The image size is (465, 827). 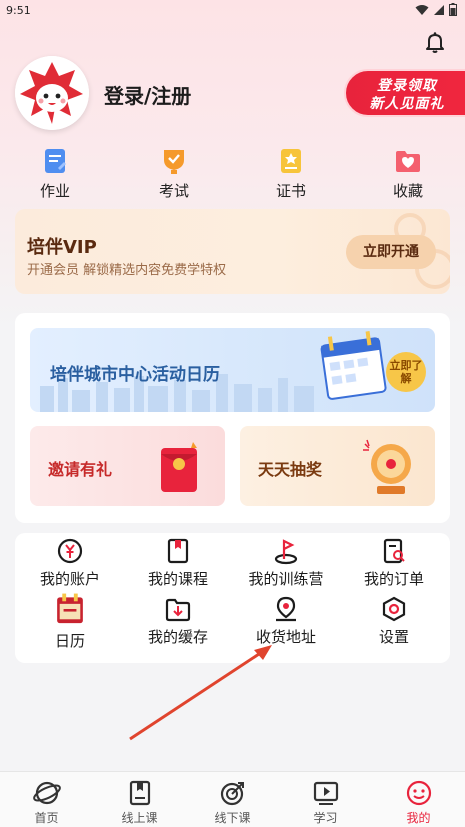 What do you see at coordinates (69, 641) in the screenshot?
I see `service-label: 日历` at bounding box center [69, 641].